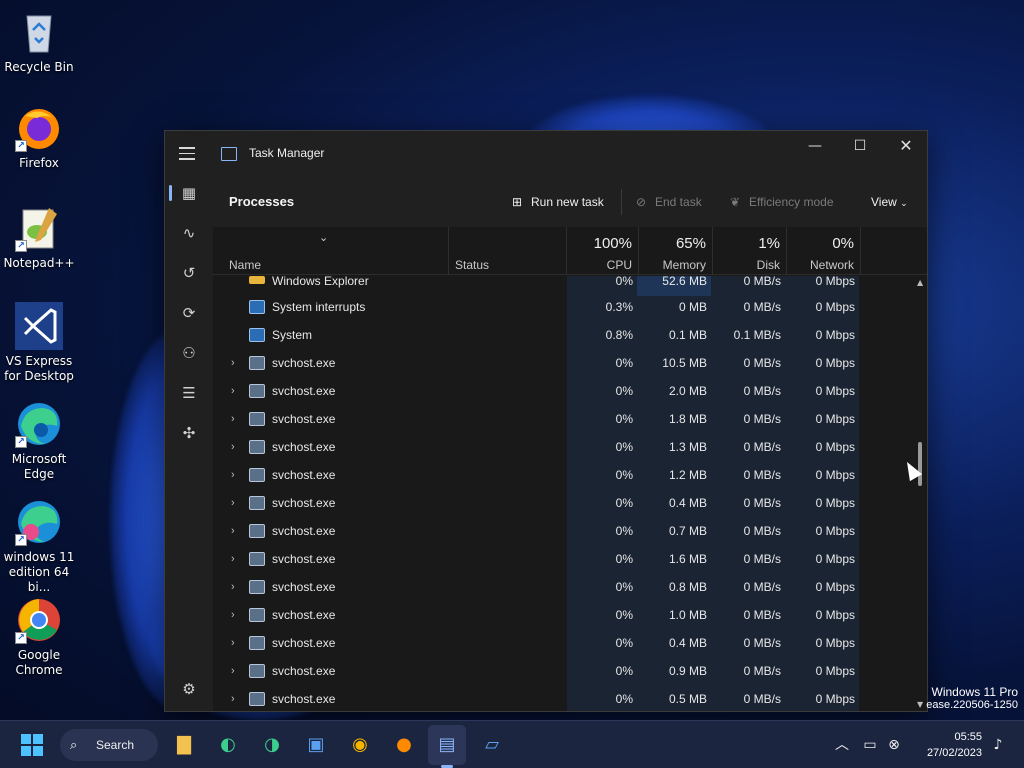  Describe the element at coordinates (750, 251) in the screenshot. I see `column-disk: 1% Disk` at that location.